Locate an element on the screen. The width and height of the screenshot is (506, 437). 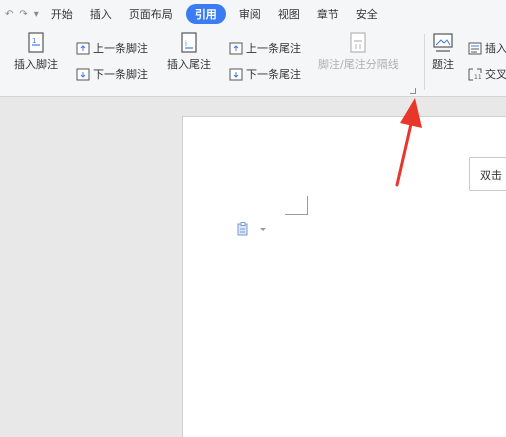
next-endnote-label: 下一条尾注 is located at coordinates (273, 74).